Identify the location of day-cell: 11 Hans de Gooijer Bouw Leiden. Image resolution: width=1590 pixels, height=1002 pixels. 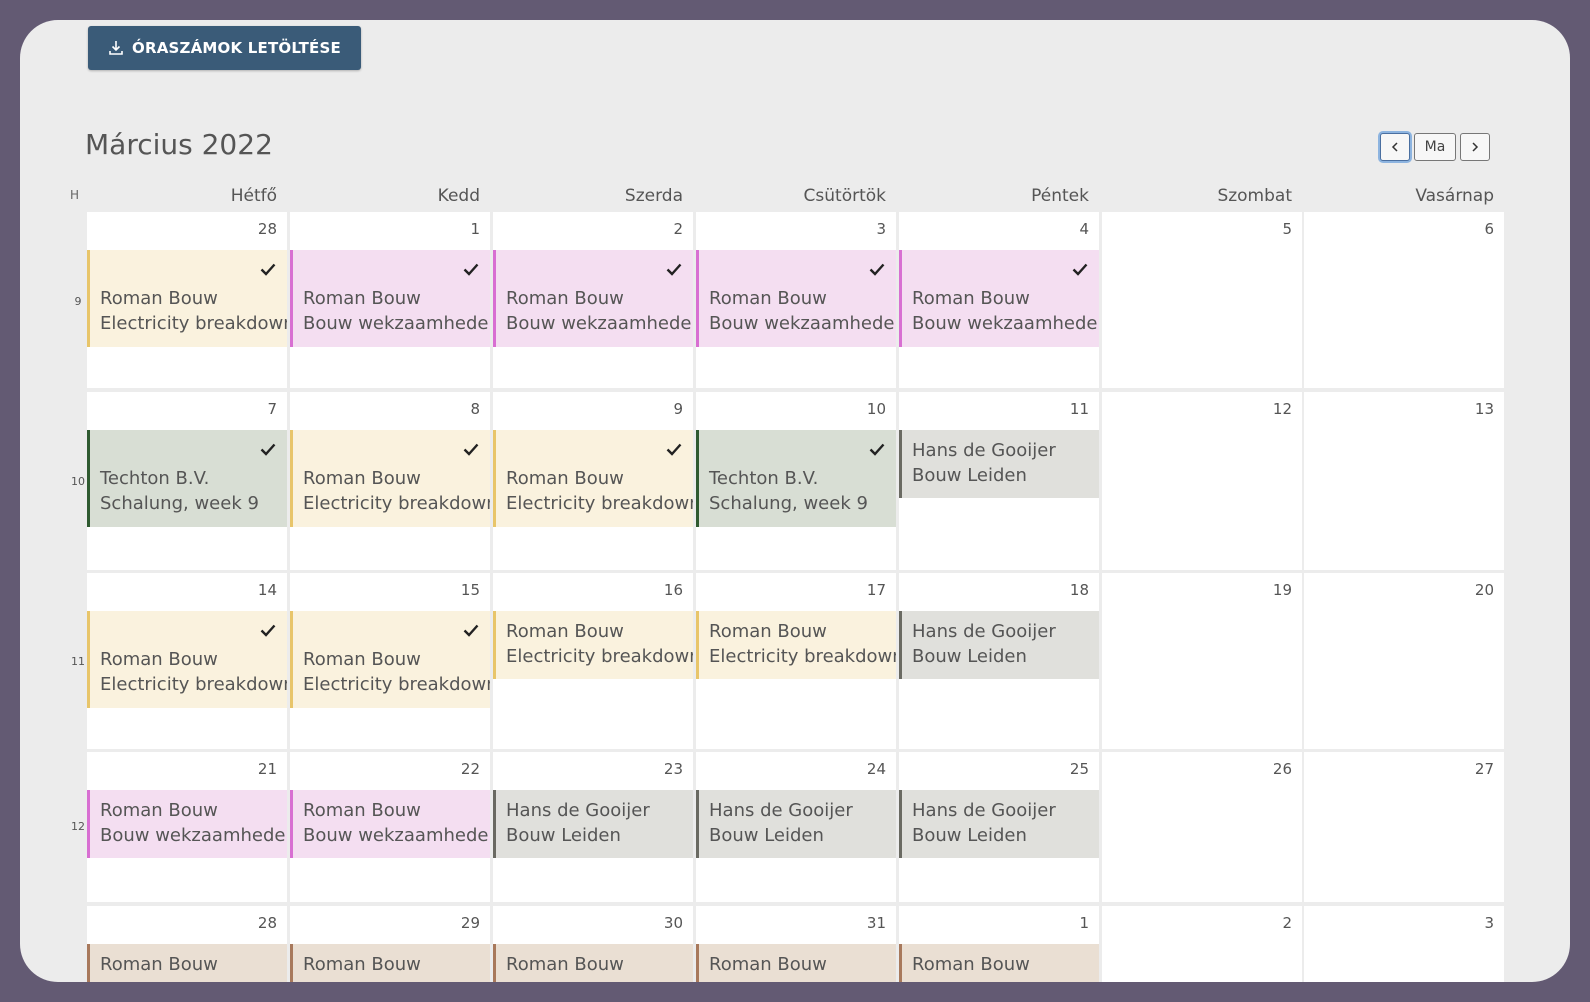
(999, 481).